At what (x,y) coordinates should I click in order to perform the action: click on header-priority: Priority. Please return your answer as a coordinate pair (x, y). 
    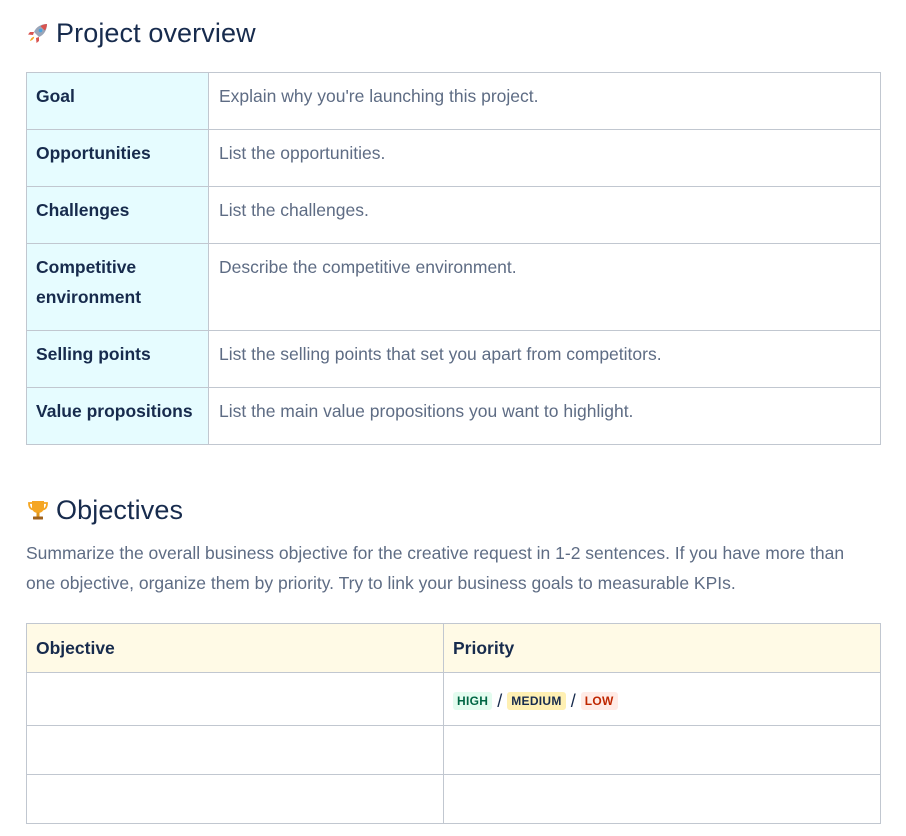
    Looking at the image, I should click on (662, 648).